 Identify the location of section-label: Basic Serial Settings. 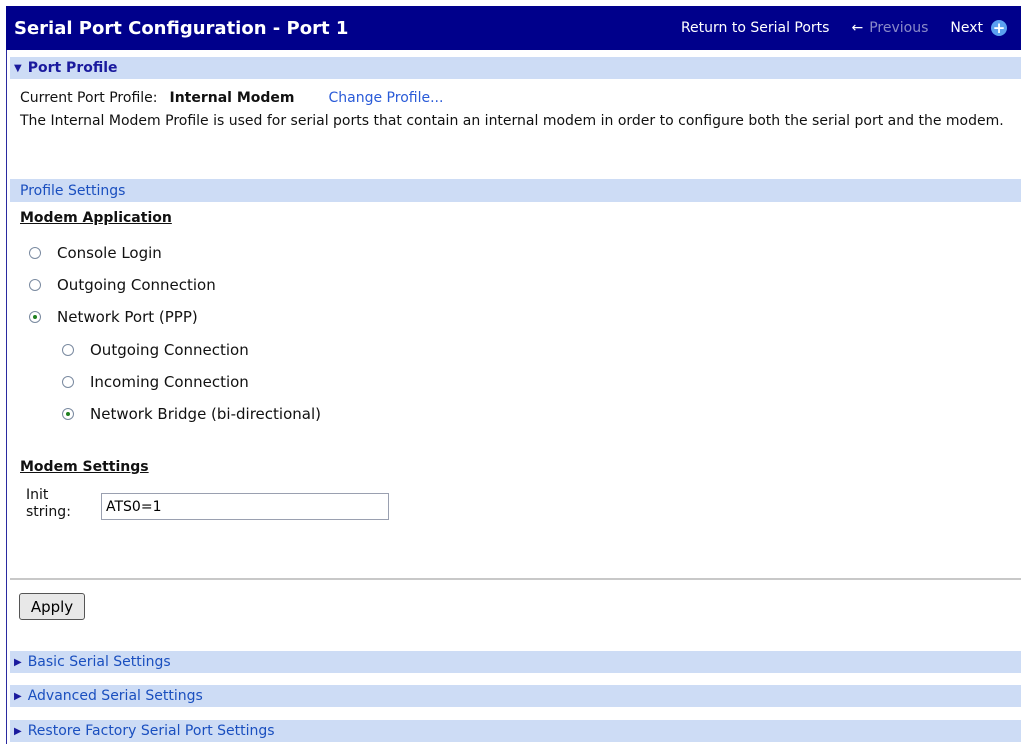
(99, 662).